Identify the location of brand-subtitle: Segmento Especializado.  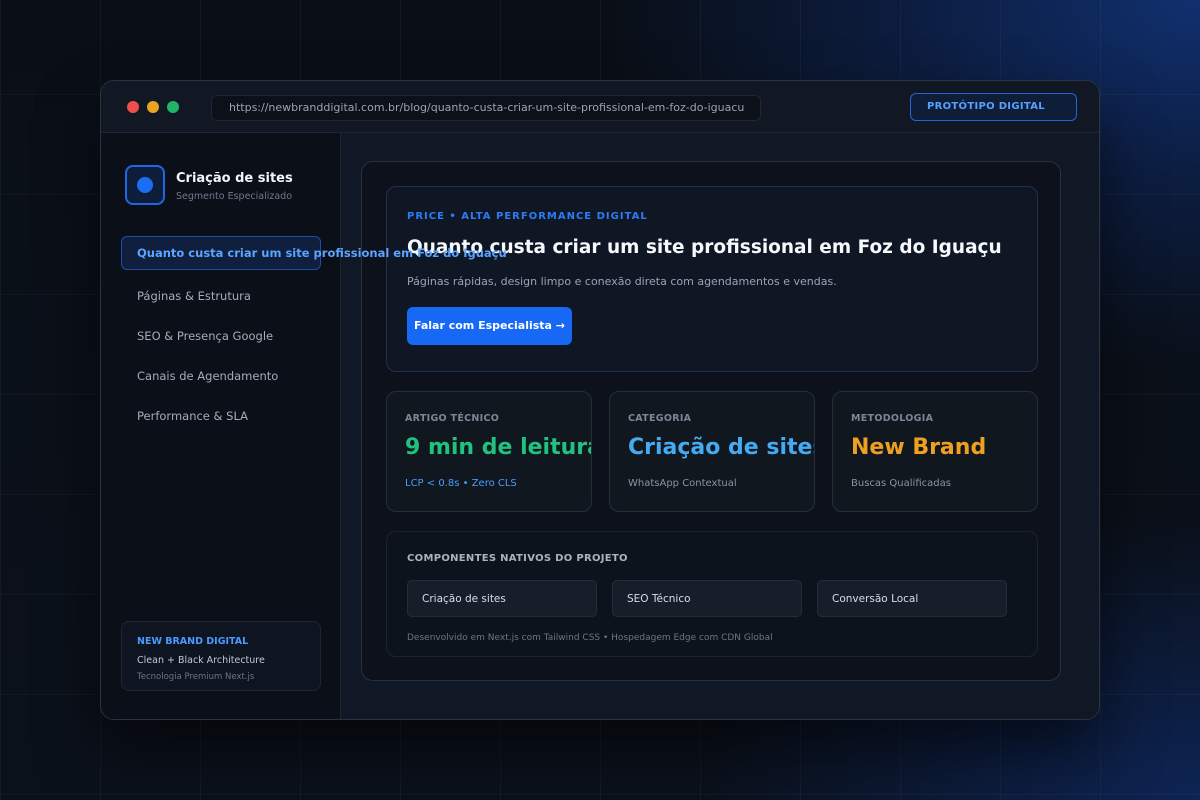
(234, 196).